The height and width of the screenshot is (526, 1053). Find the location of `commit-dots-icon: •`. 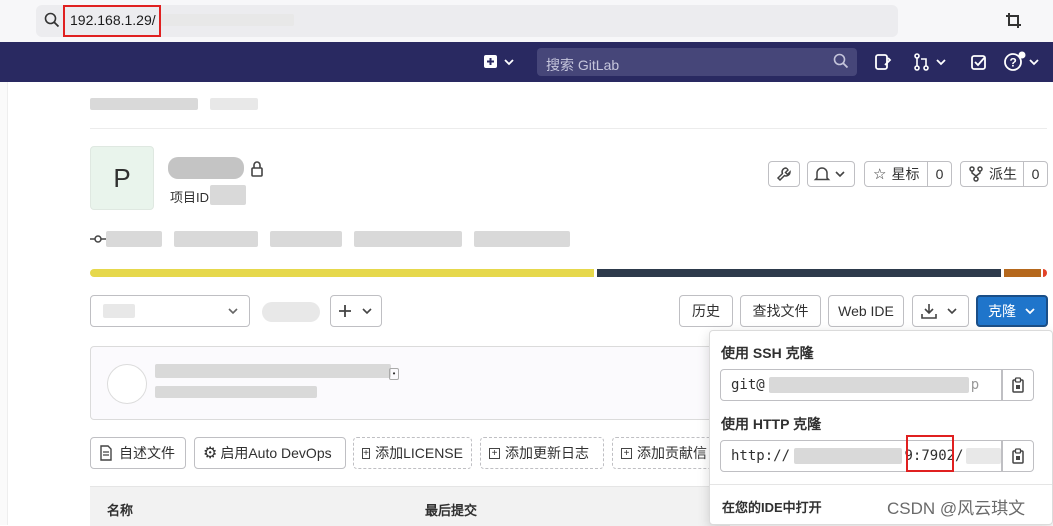

commit-dots-icon: • is located at coordinates (394, 374).